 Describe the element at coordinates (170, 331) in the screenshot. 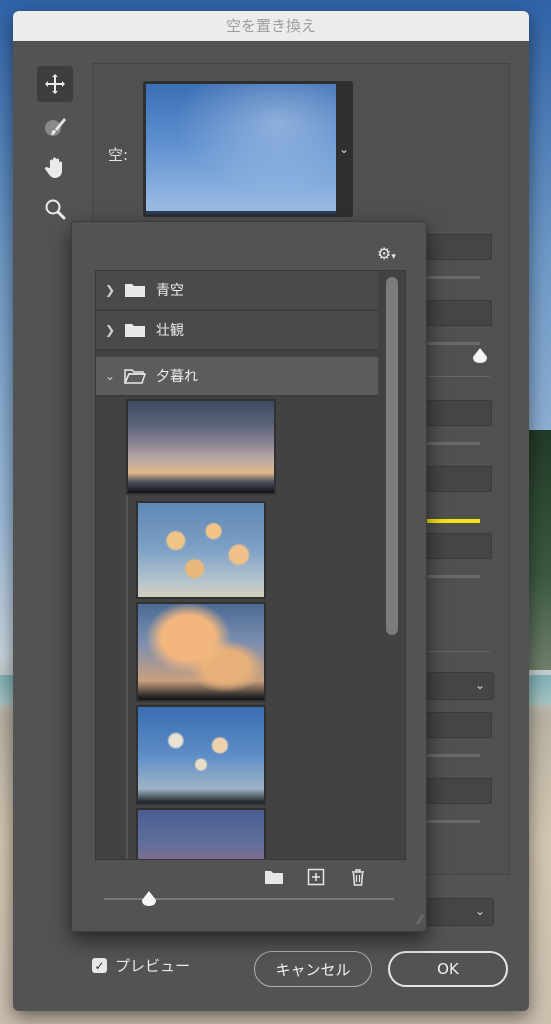

I see `folder-label: 壮観` at that location.